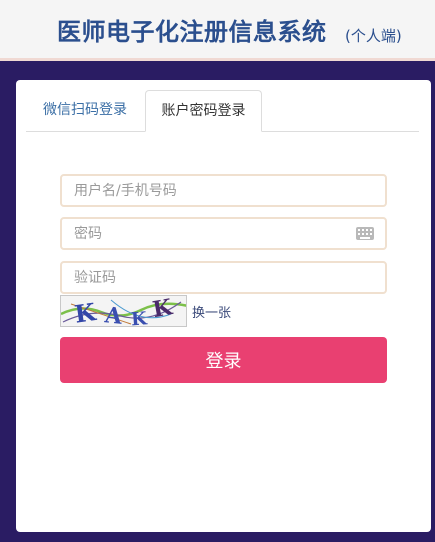  I want to click on password-field, so click(223, 233).